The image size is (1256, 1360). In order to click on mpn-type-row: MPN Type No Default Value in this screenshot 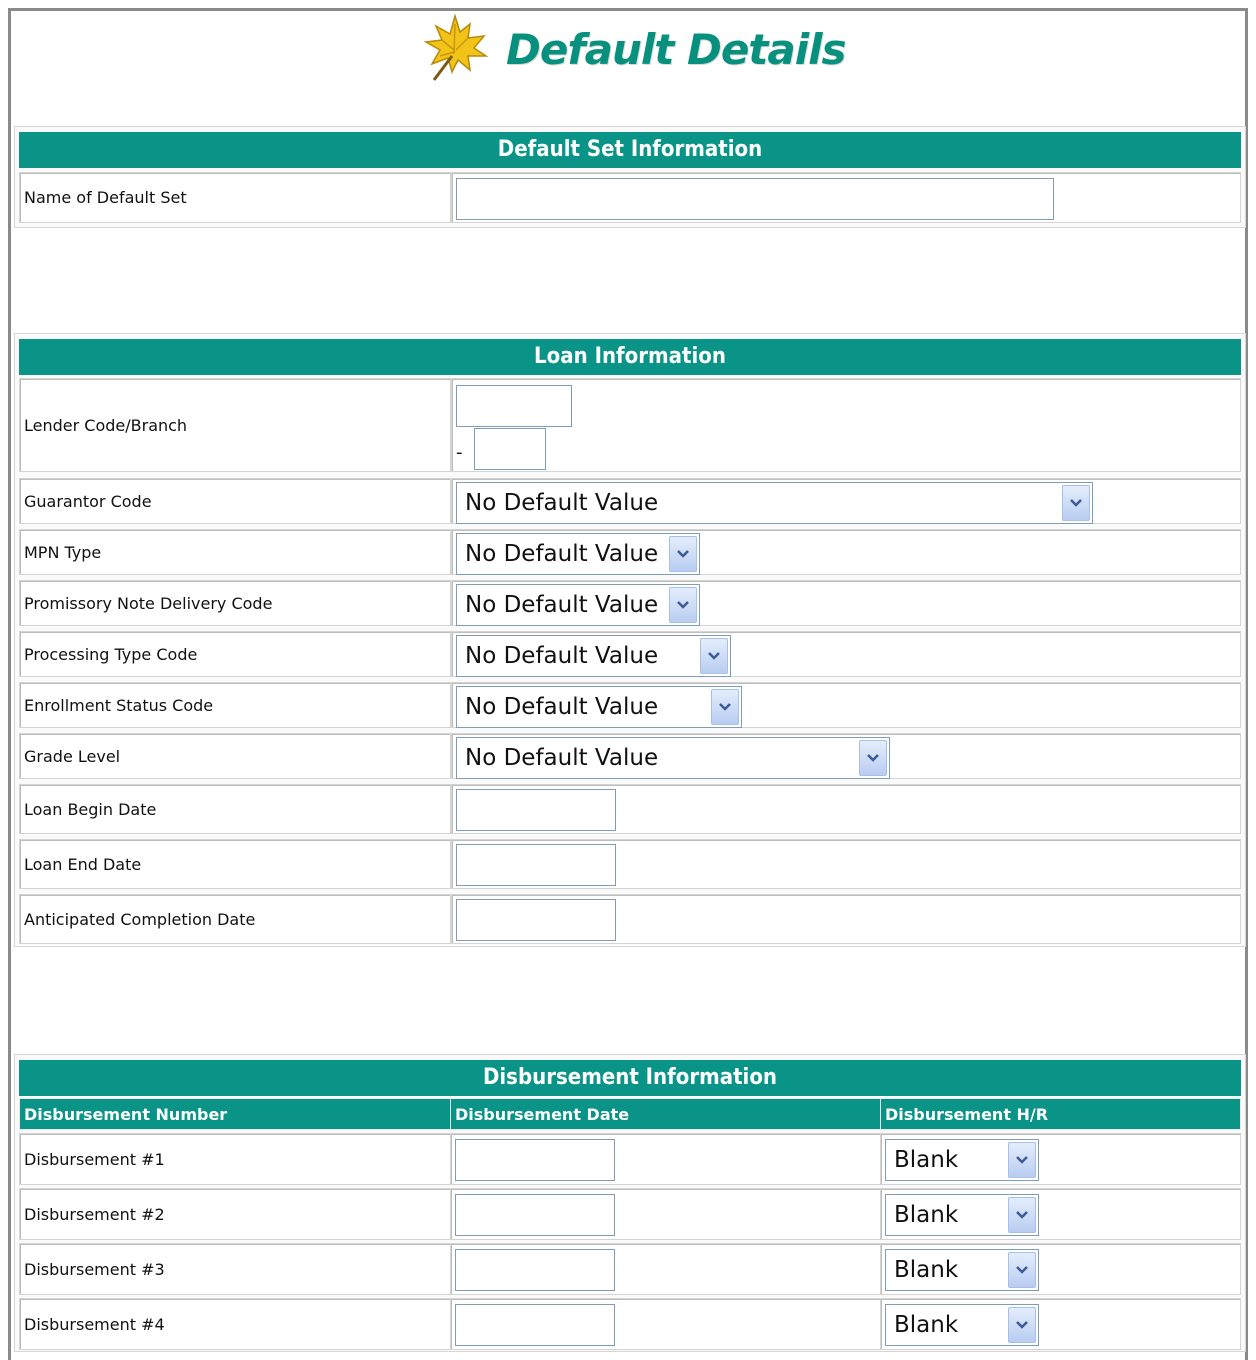, I will do `click(630, 552)`.